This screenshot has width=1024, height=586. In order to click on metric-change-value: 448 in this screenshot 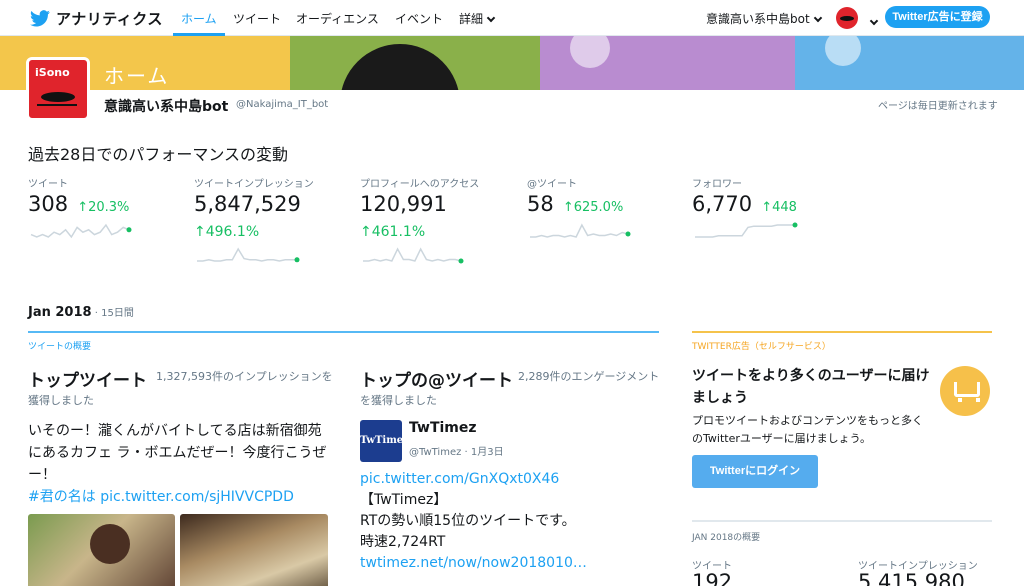, I will do `click(784, 207)`.